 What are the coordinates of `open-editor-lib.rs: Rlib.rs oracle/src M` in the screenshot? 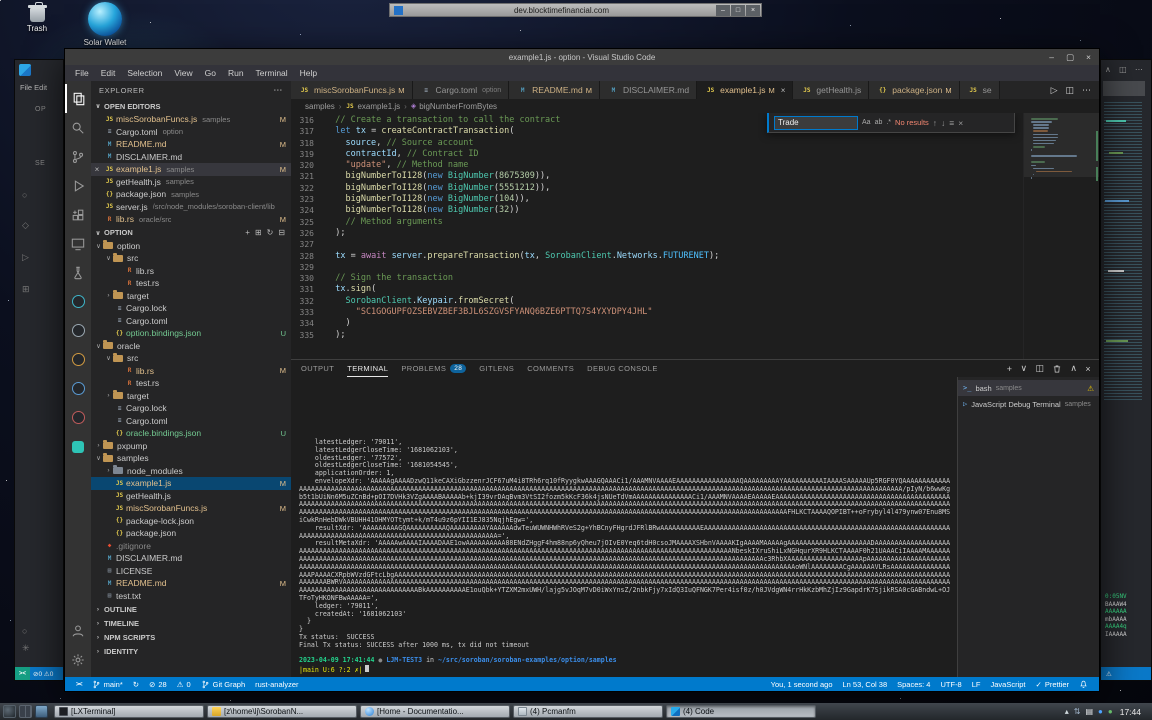 It's located at (191, 219).